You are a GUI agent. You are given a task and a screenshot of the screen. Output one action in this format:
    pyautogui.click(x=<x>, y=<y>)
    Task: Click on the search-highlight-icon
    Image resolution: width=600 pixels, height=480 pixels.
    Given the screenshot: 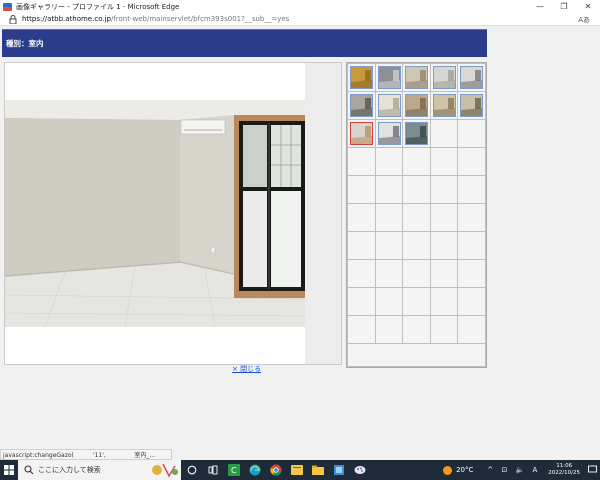 What is the action you would take?
    pyautogui.click(x=164, y=470)
    